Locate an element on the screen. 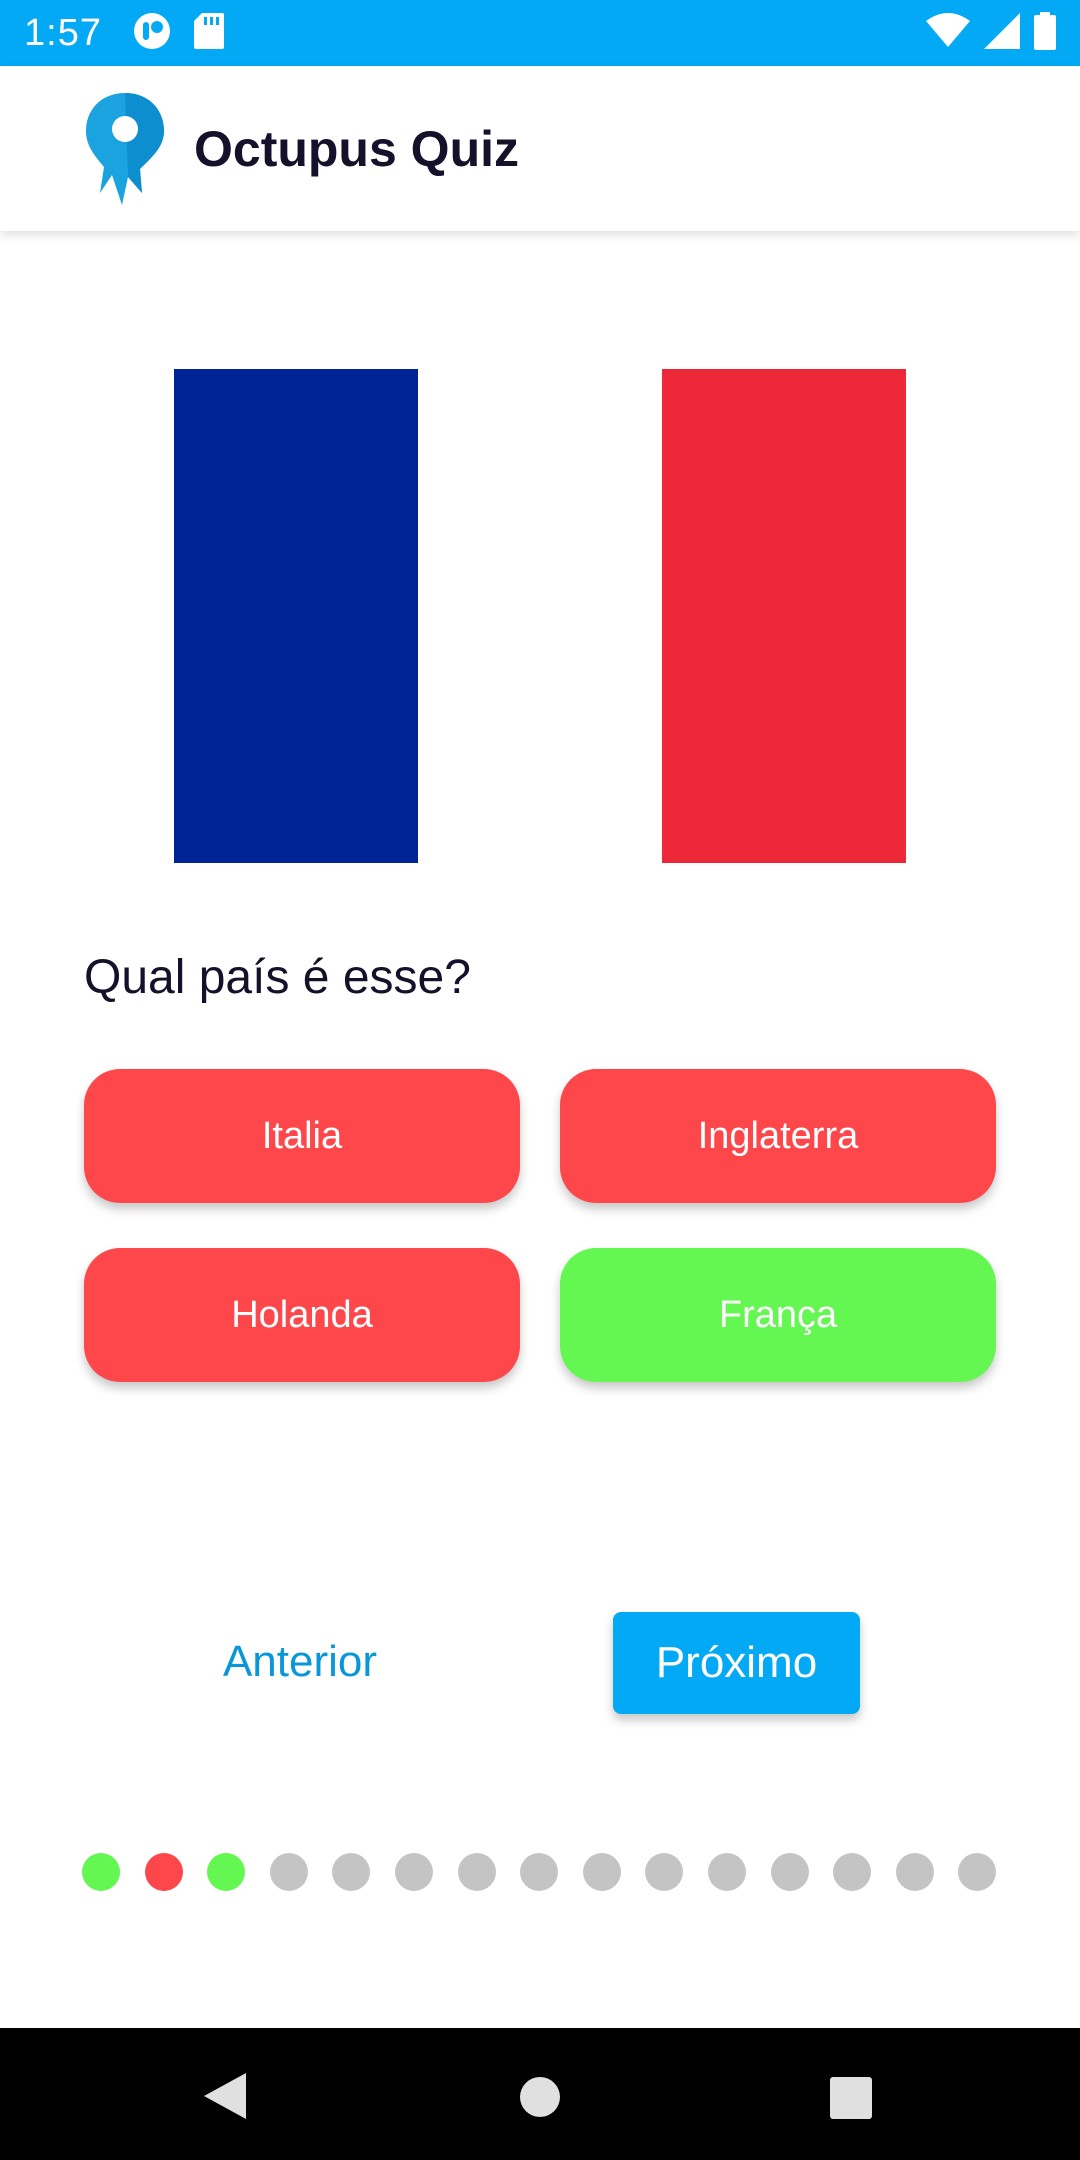 This screenshot has height=2160, width=1080. status-bar: 1:57 is located at coordinates (540, 33).